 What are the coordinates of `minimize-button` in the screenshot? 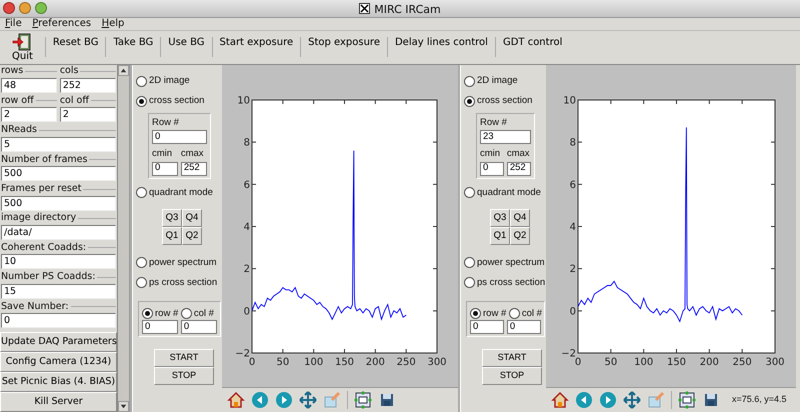 It's located at (24, 8).